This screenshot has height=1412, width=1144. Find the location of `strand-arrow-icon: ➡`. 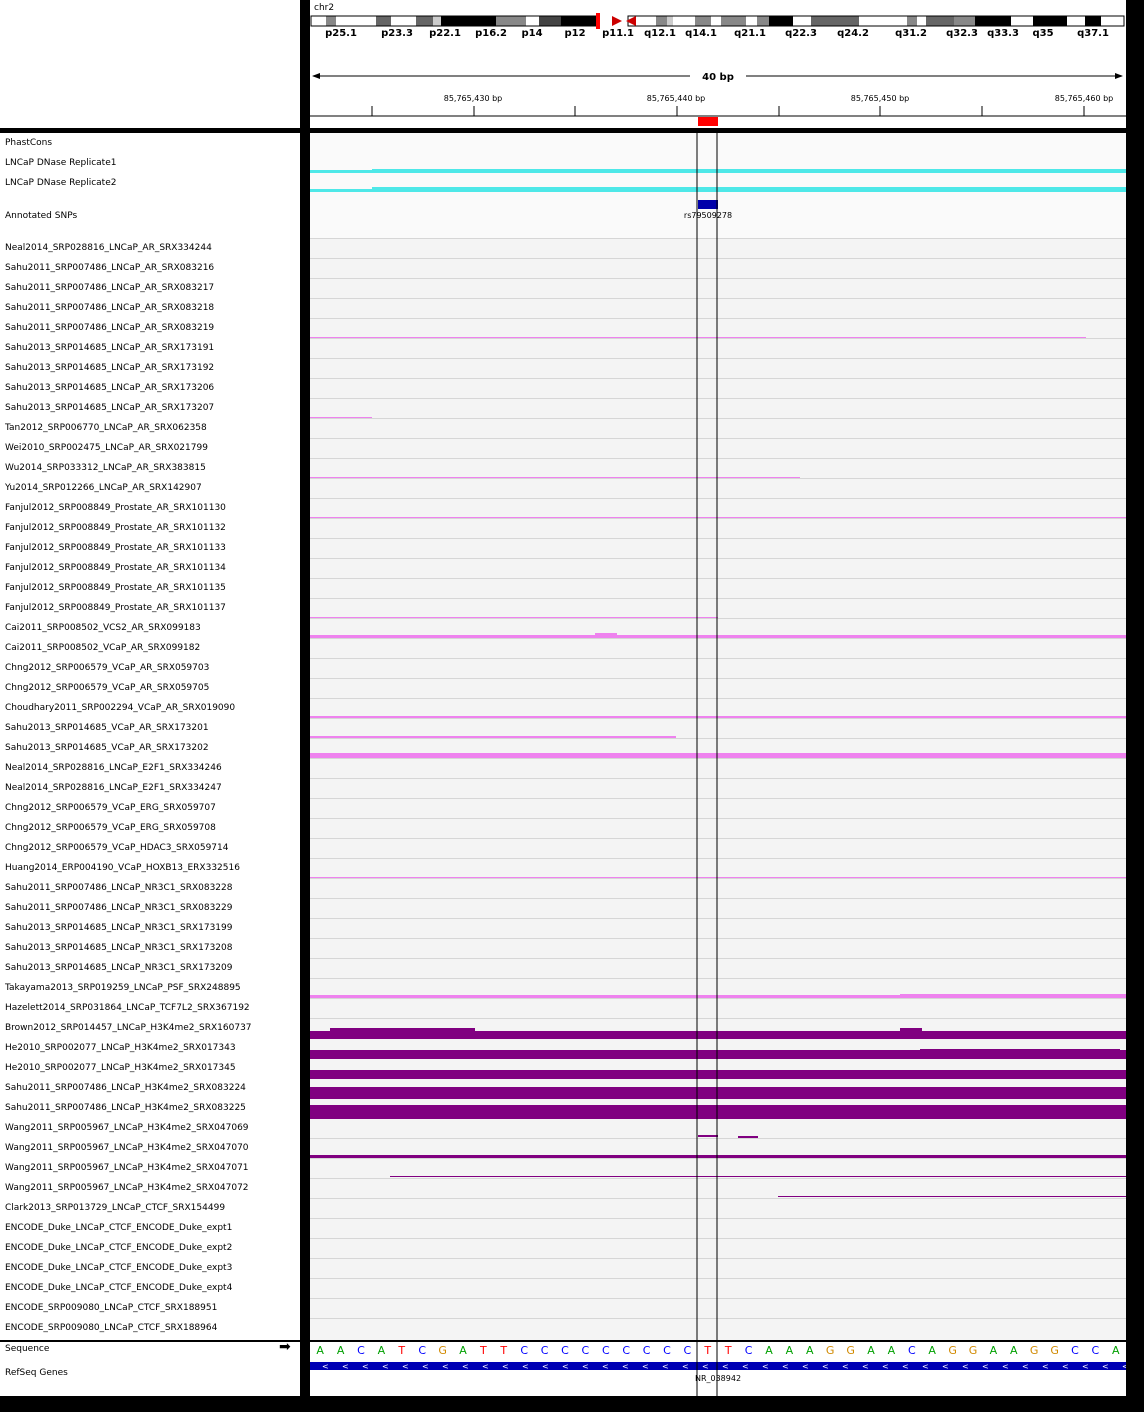

strand-arrow-icon: ➡ is located at coordinates (285, 1347).